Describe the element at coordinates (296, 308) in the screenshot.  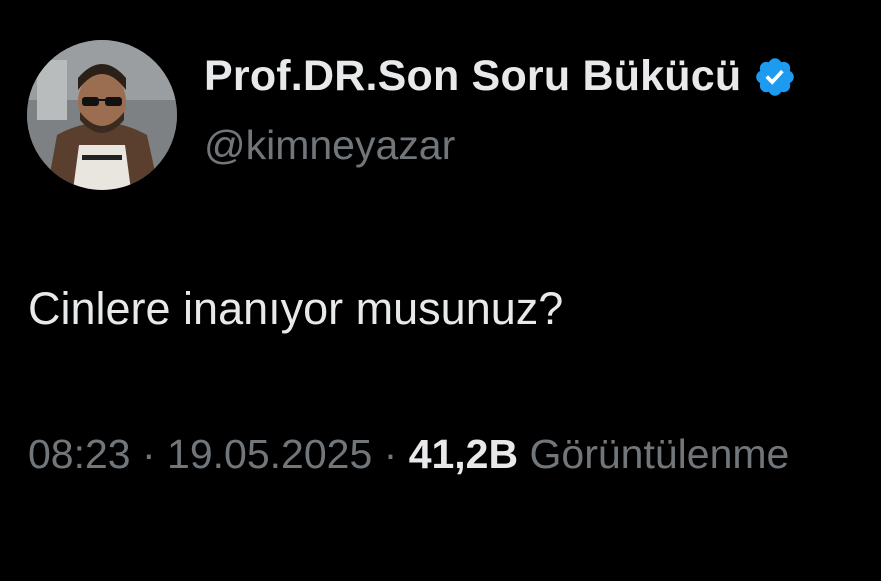
I see `tweet-text: Cinlere inanıyor musunuz?` at that location.